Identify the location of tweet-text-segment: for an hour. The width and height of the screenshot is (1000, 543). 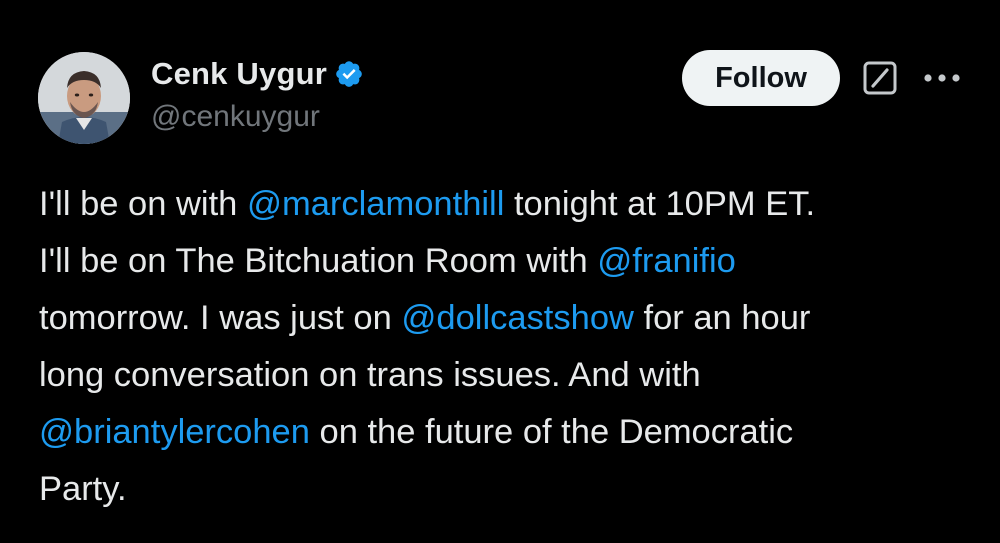
(722, 318).